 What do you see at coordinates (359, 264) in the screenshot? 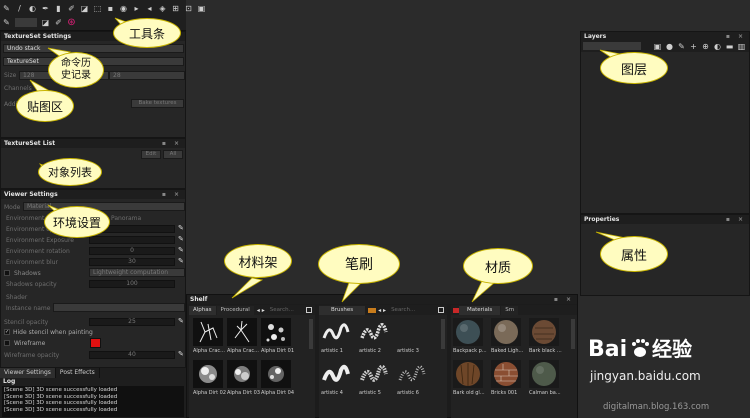
I see `callout-brushes: 笔刷` at bounding box center [359, 264].